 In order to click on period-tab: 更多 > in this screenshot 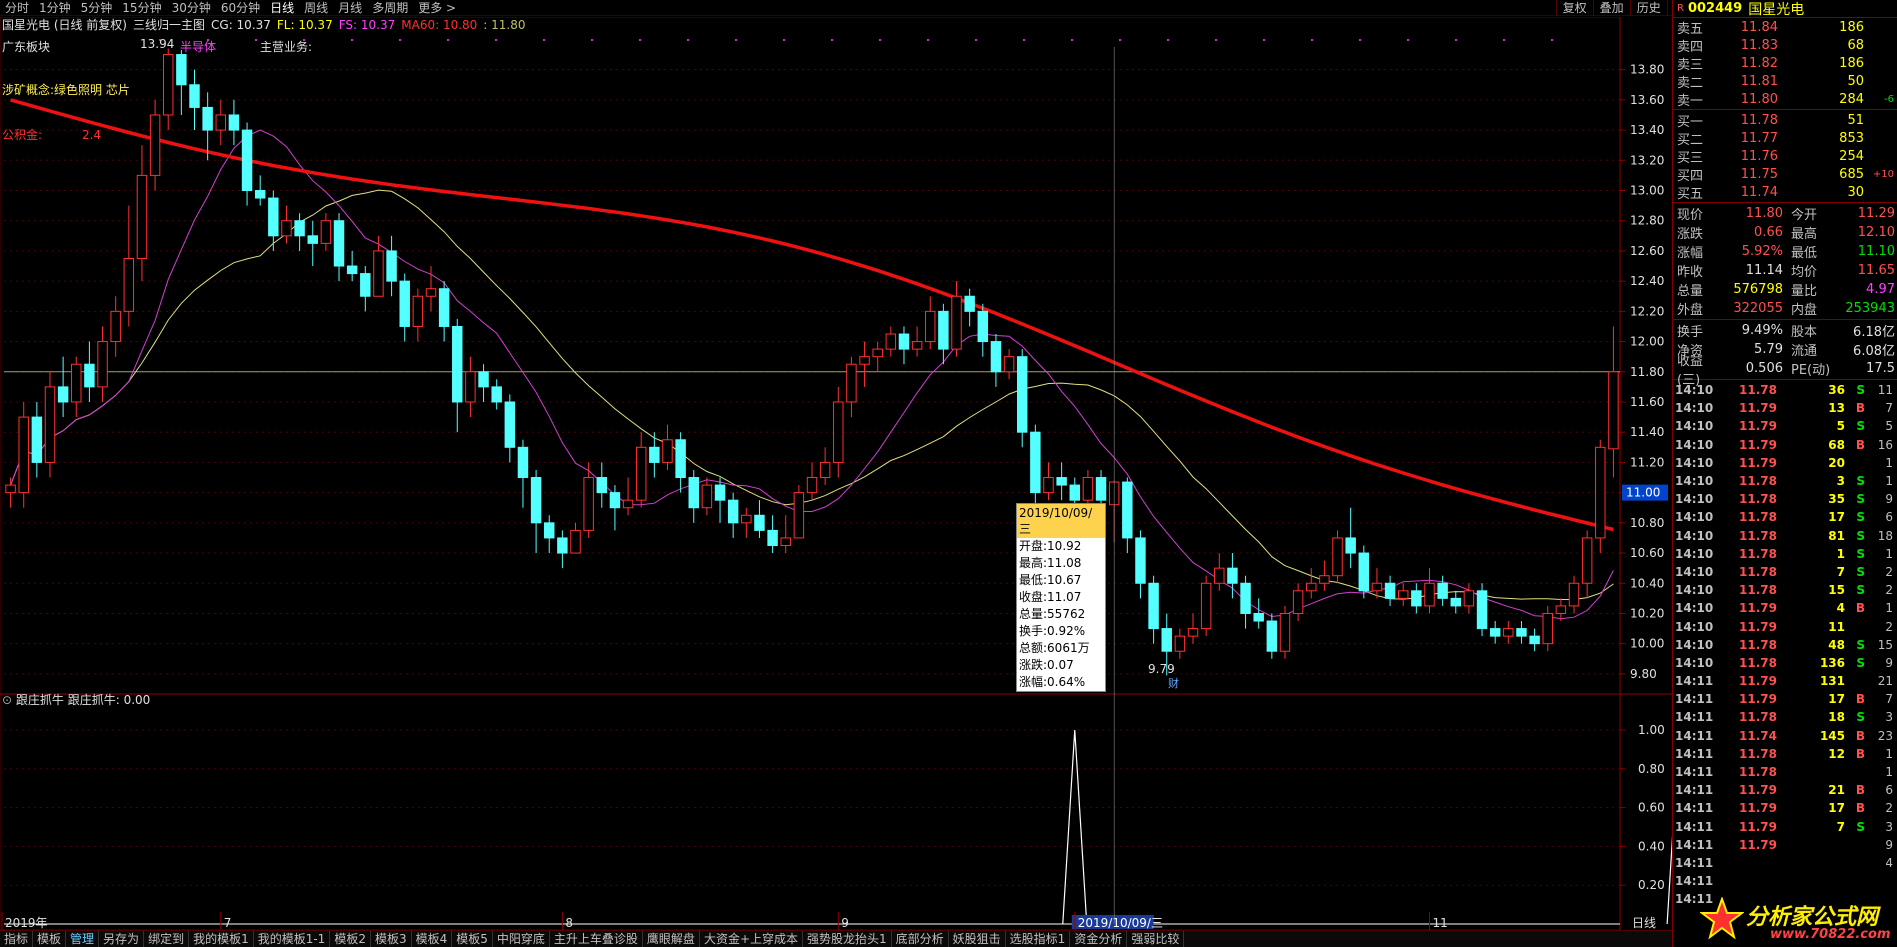, I will do `click(437, 8)`.